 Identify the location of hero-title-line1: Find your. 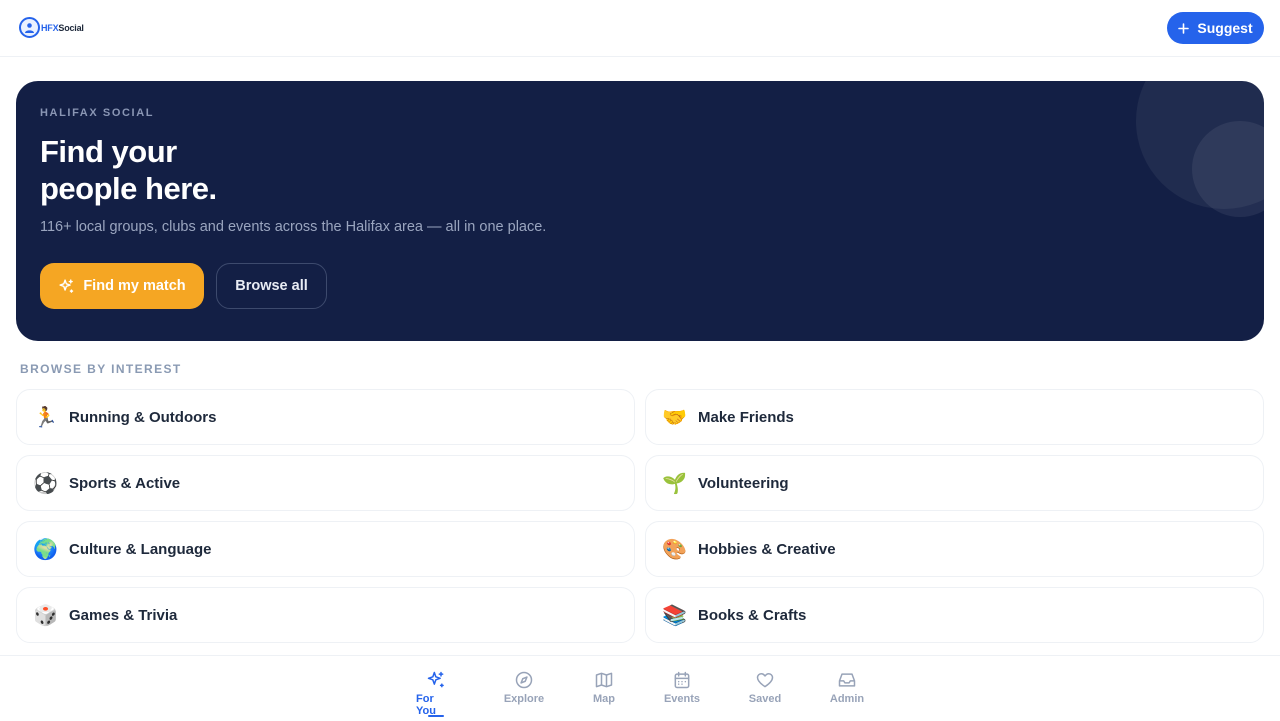
(108, 151).